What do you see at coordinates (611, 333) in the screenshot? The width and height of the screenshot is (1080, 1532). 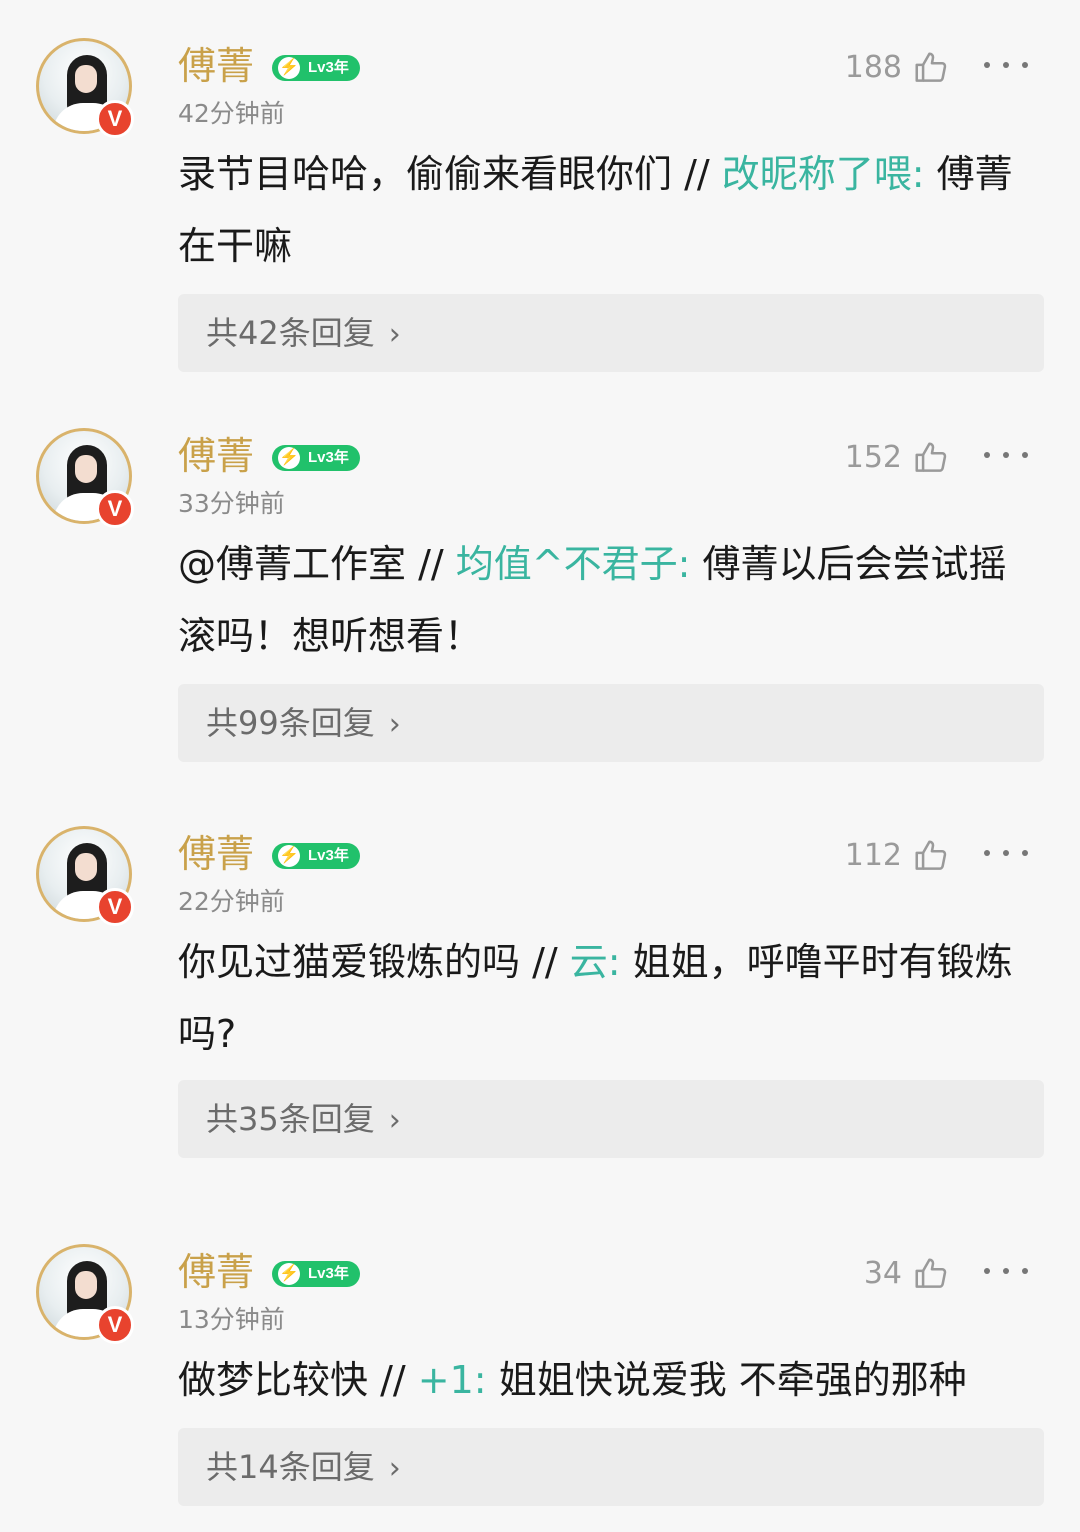 I see `replies-link: 共42条回复 ›` at bounding box center [611, 333].